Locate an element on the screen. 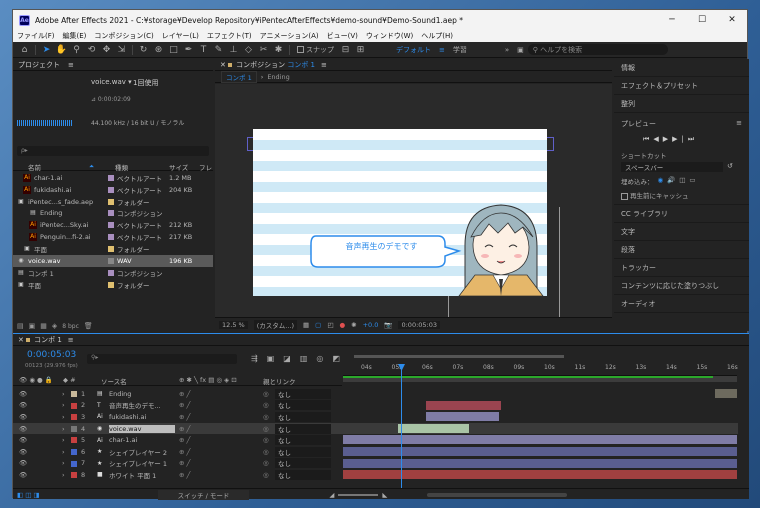 The height and width of the screenshot is (508, 760). clone-tool-icon: ⊥ is located at coordinates (233, 50).